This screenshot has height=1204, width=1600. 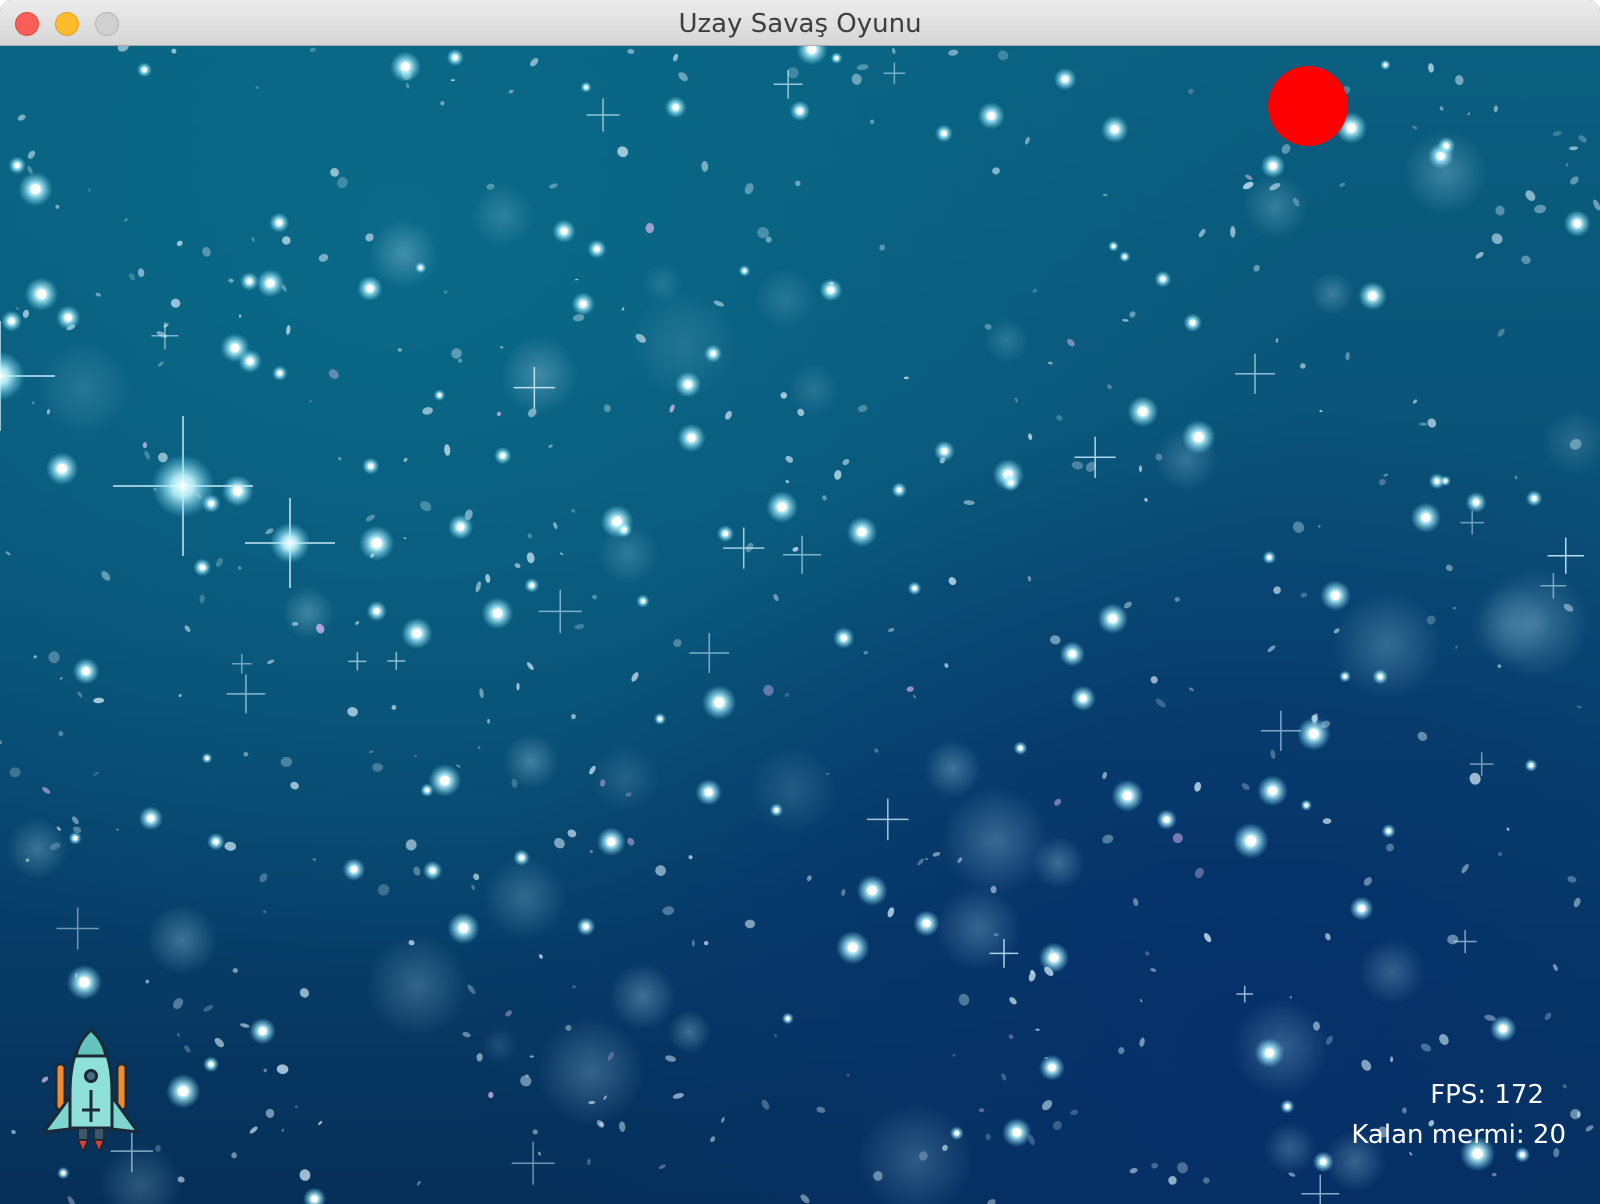 What do you see at coordinates (1438, 1135) in the screenshot?
I see `ammo-label: Kalan mermi:` at bounding box center [1438, 1135].